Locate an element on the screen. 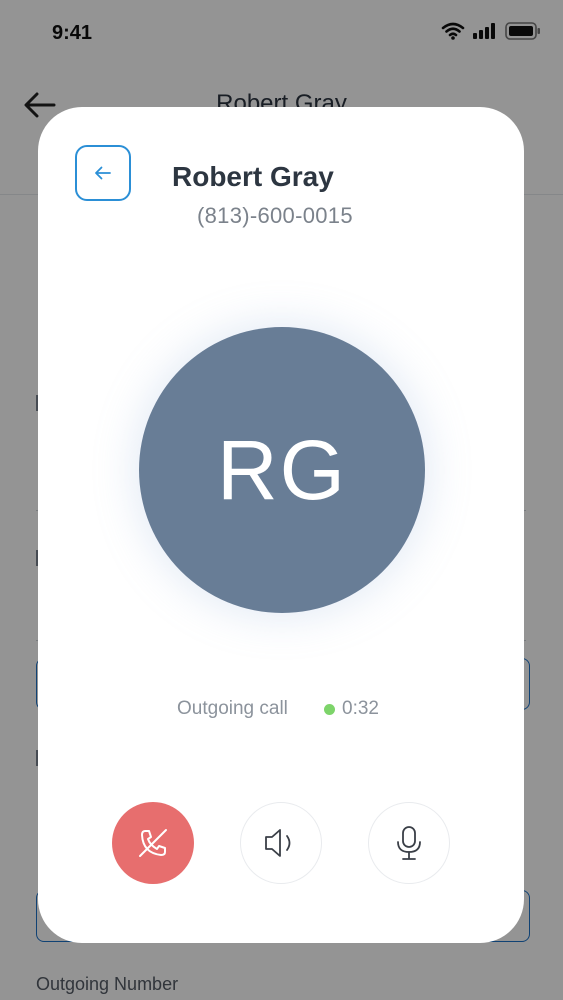  speaker-icon is located at coordinates (278, 843).